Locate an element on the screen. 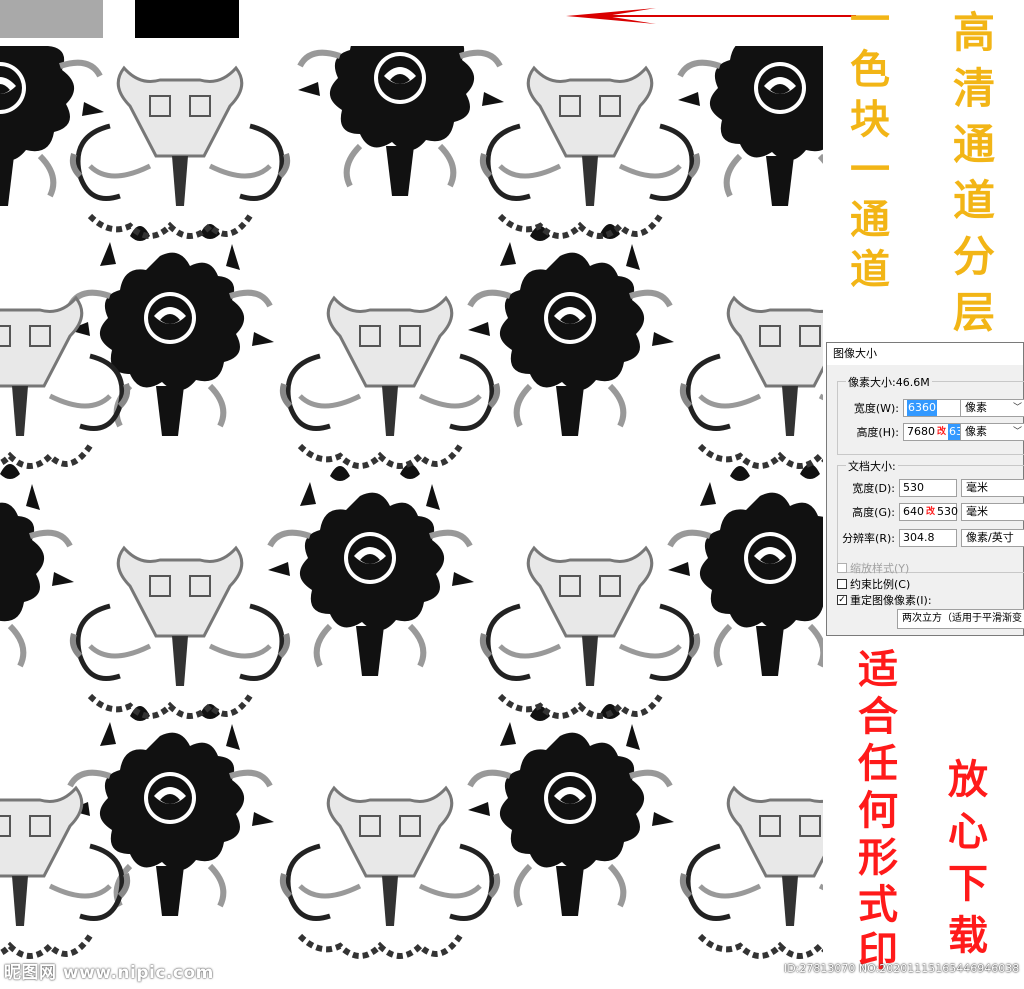  pixel-width-unit-select: 像素 ﹀ is located at coordinates (992, 408).